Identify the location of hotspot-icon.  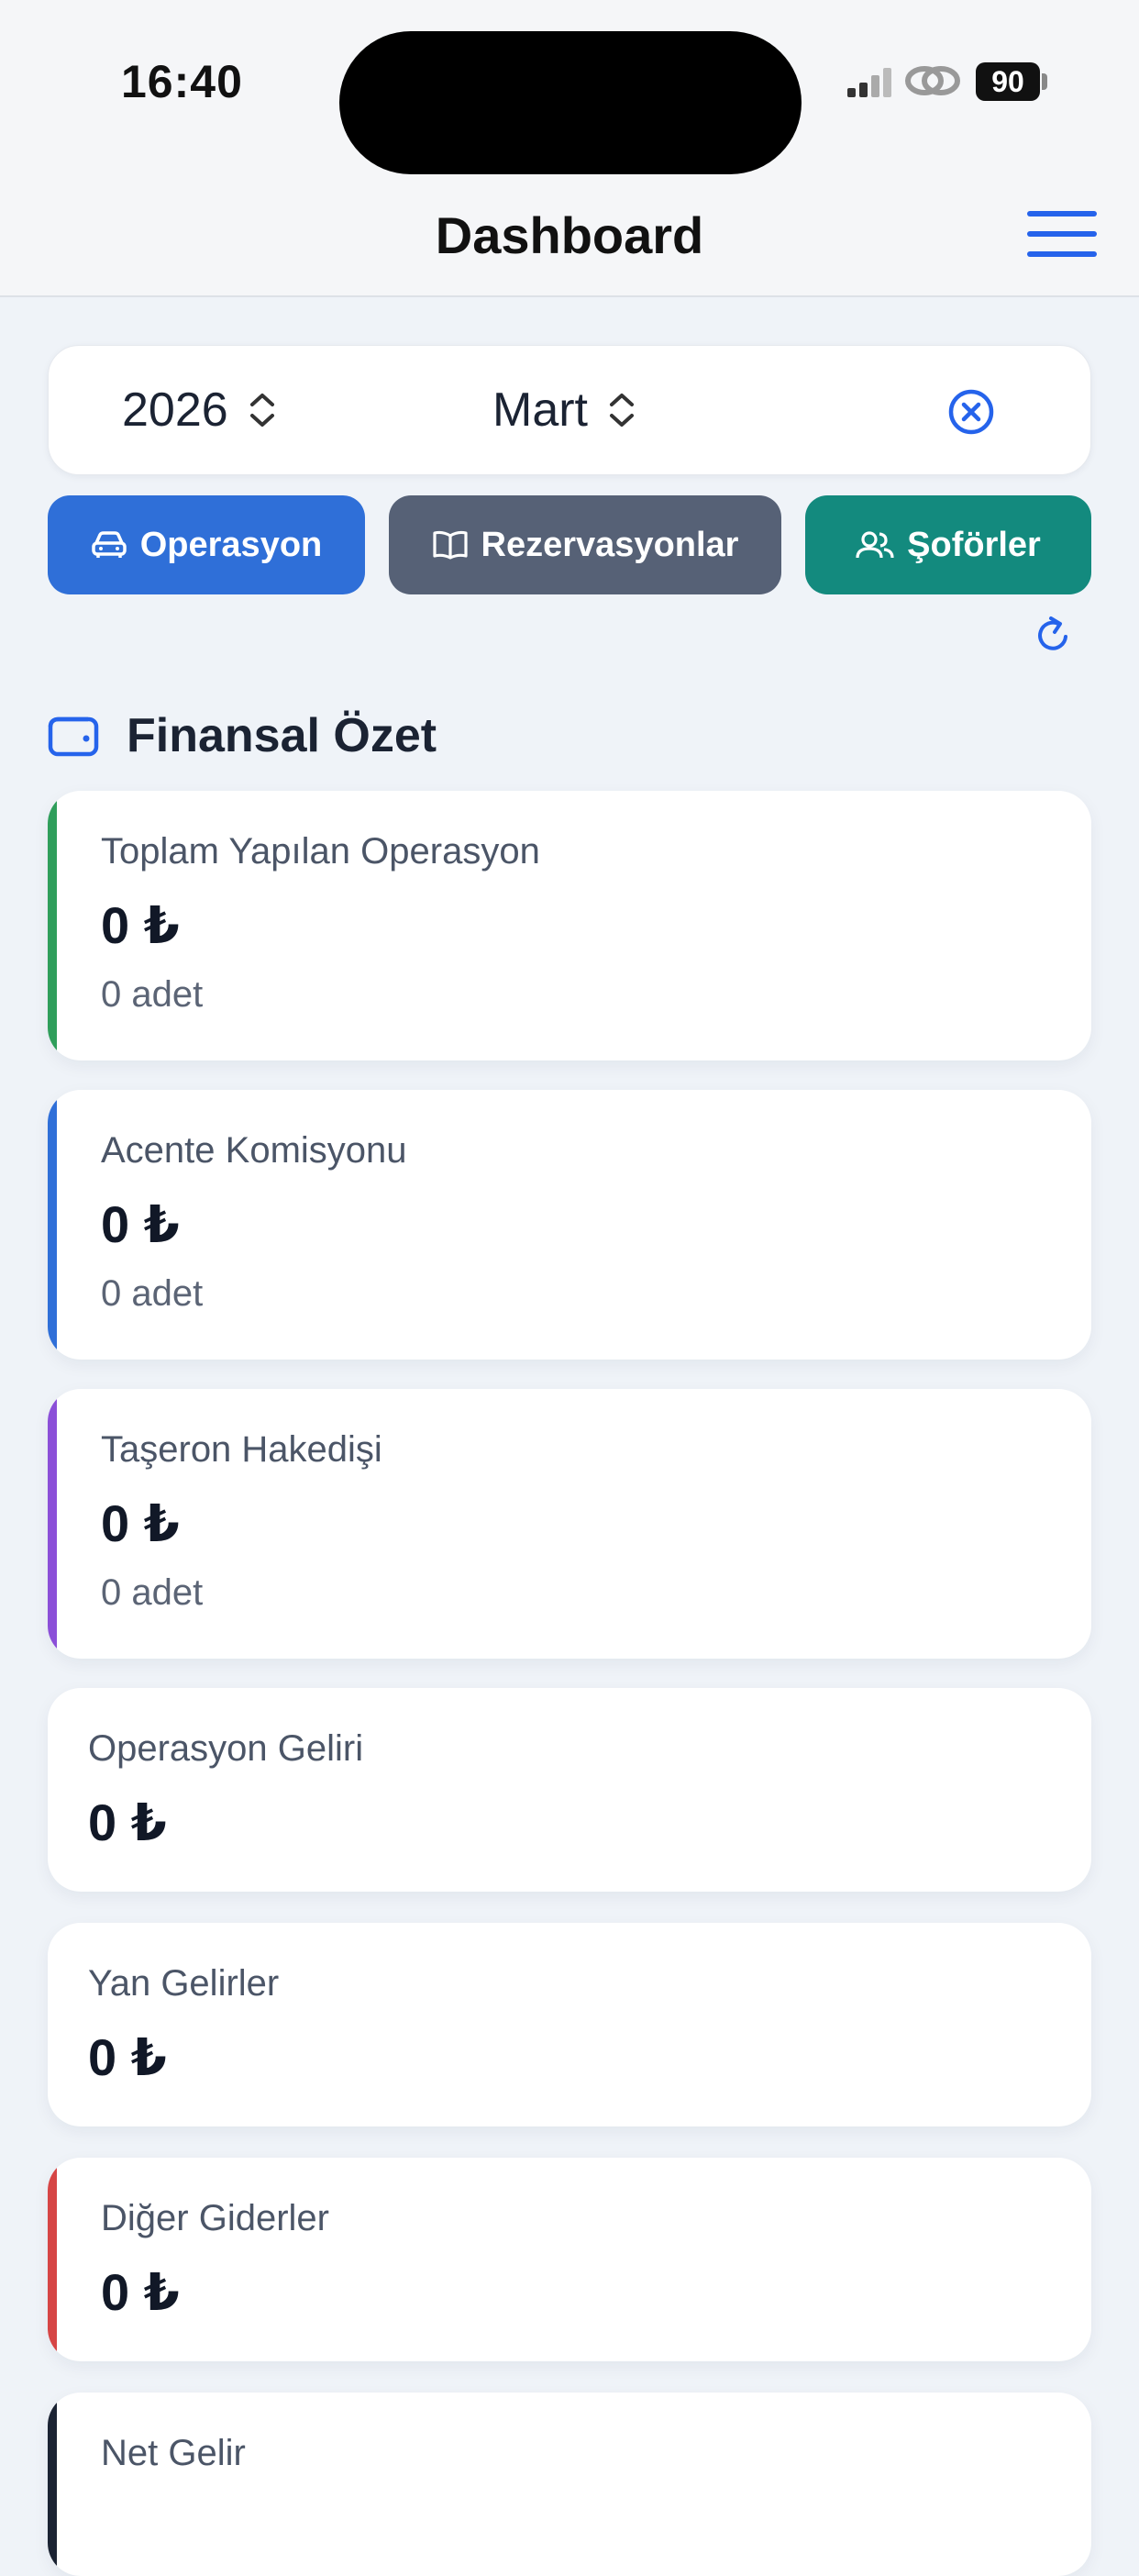
(932, 80).